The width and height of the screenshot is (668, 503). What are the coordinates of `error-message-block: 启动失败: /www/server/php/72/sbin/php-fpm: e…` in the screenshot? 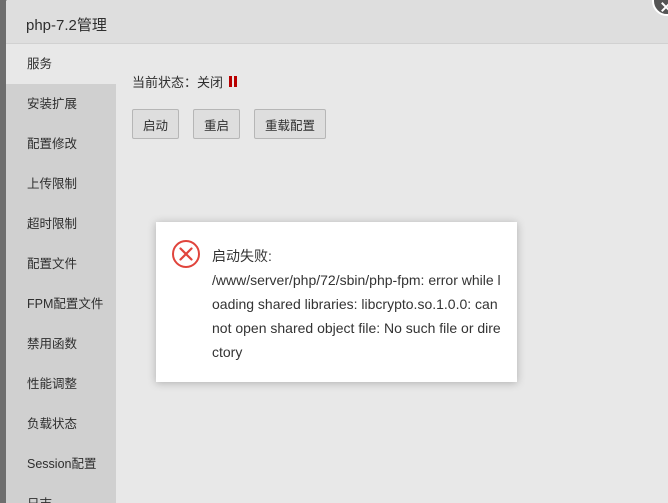 It's located at (357, 304).